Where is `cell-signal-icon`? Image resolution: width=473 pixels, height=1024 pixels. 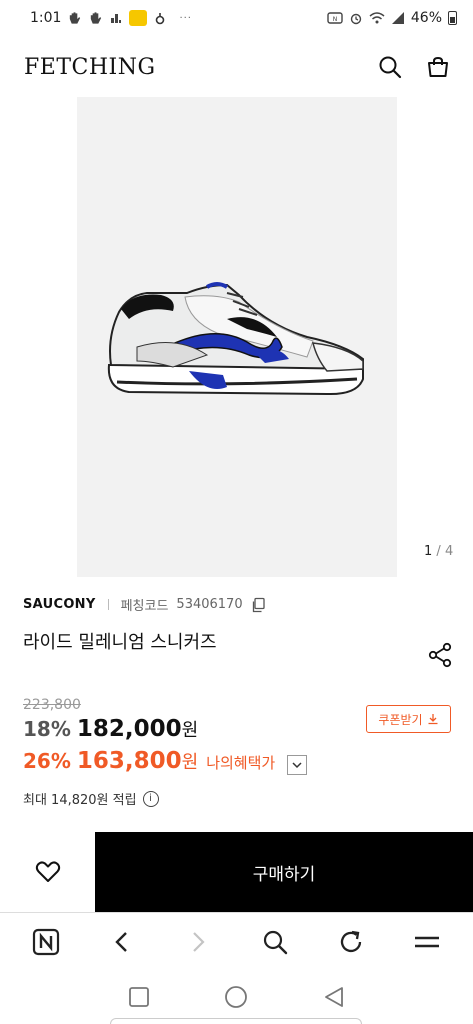 cell-signal-icon is located at coordinates (397, 18).